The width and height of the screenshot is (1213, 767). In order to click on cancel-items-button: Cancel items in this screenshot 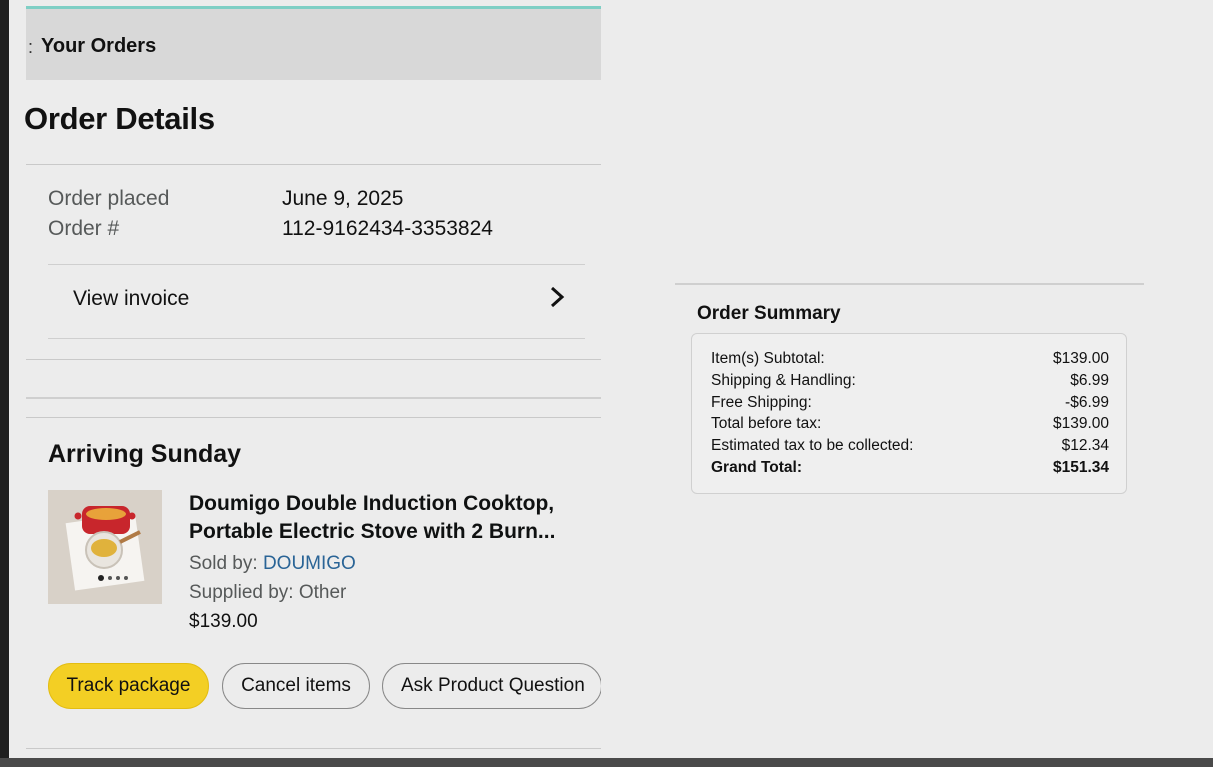, I will do `click(296, 686)`.